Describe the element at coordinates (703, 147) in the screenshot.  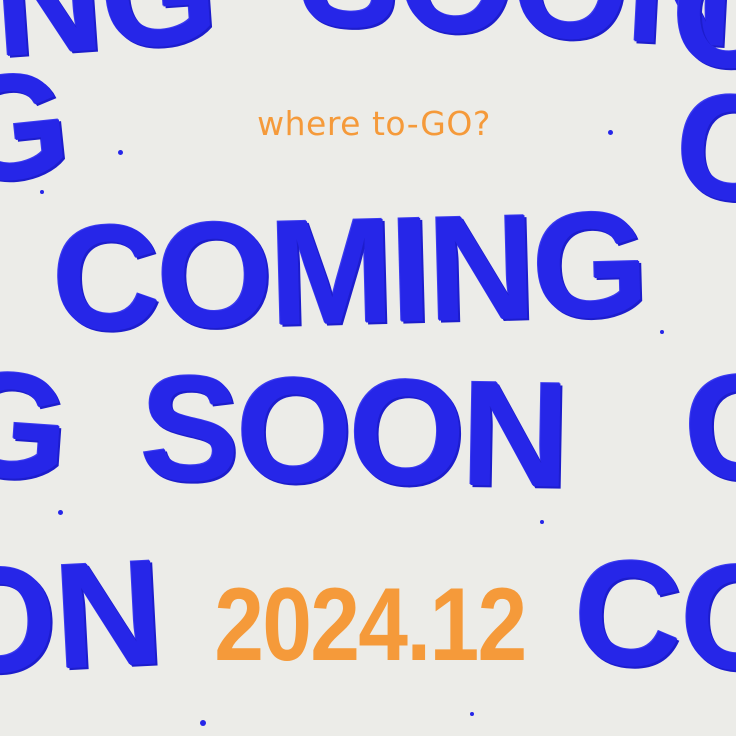
I see `bg-word-right-1: C` at that location.